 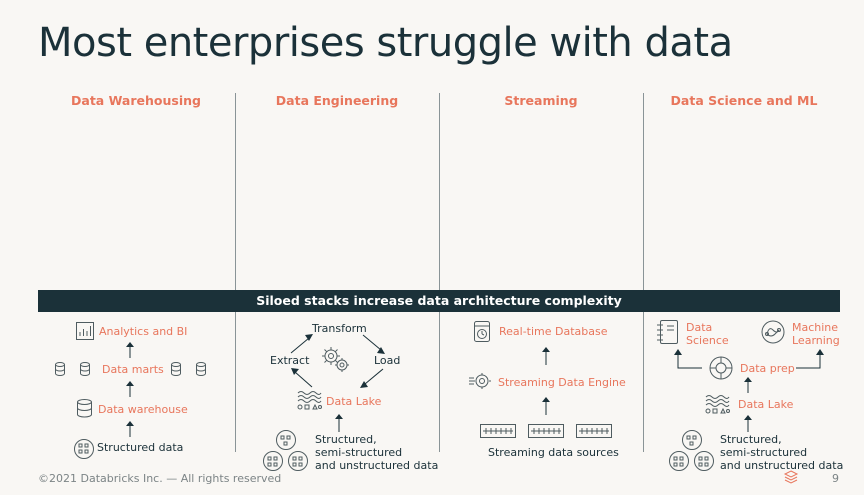 What do you see at coordinates (553, 452) in the screenshot?
I see `streaming-data-sources-label: Streaming data sources` at bounding box center [553, 452].